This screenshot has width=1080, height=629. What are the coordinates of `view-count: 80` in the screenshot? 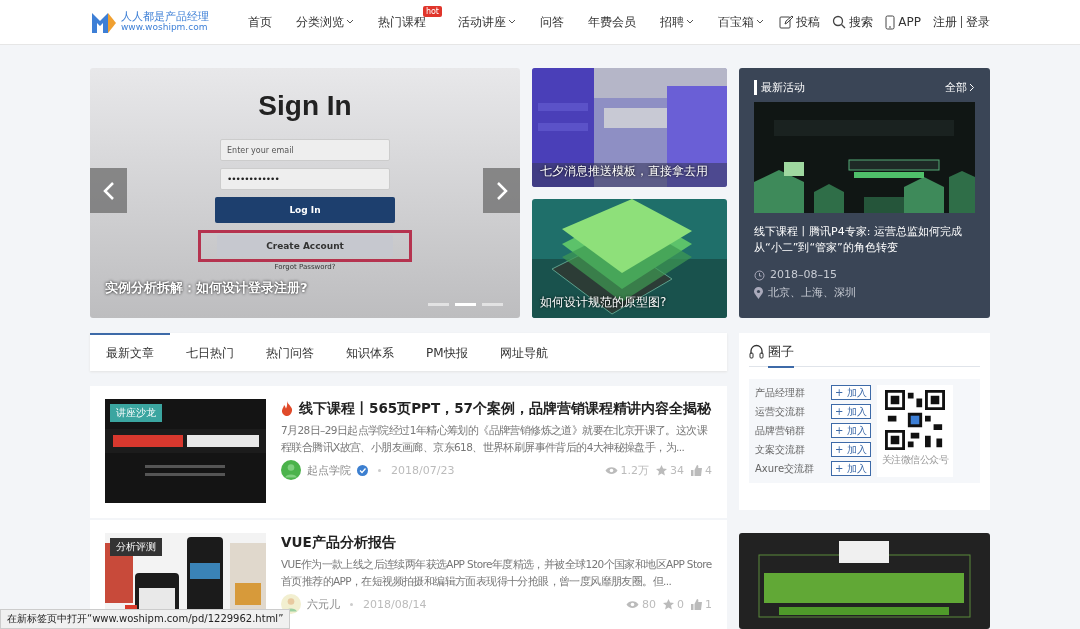 It's located at (649, 604).